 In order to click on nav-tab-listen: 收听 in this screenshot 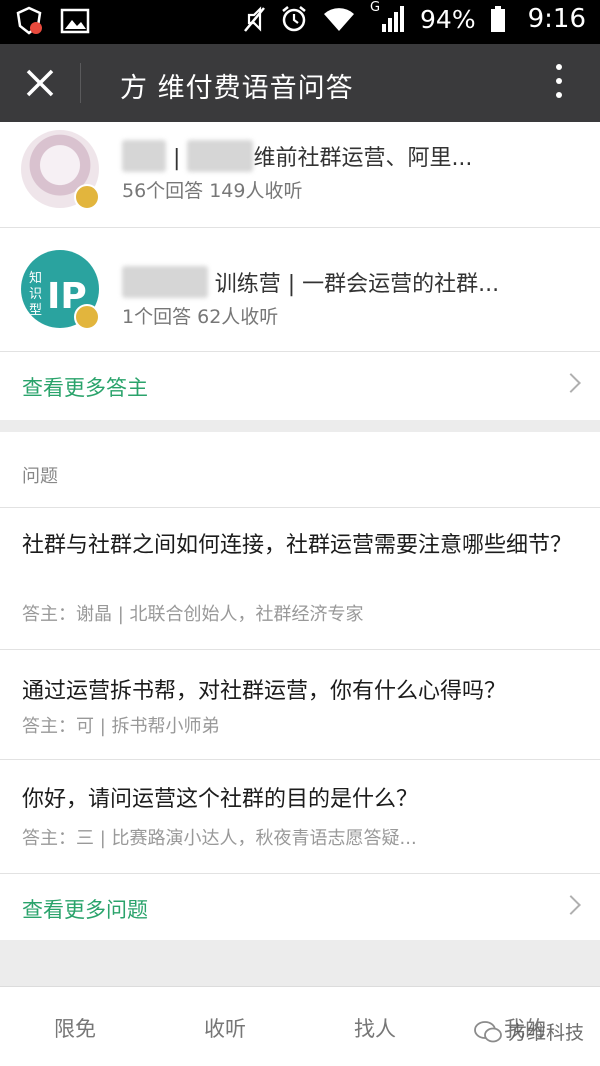, I will do `click(225, 1026)`.